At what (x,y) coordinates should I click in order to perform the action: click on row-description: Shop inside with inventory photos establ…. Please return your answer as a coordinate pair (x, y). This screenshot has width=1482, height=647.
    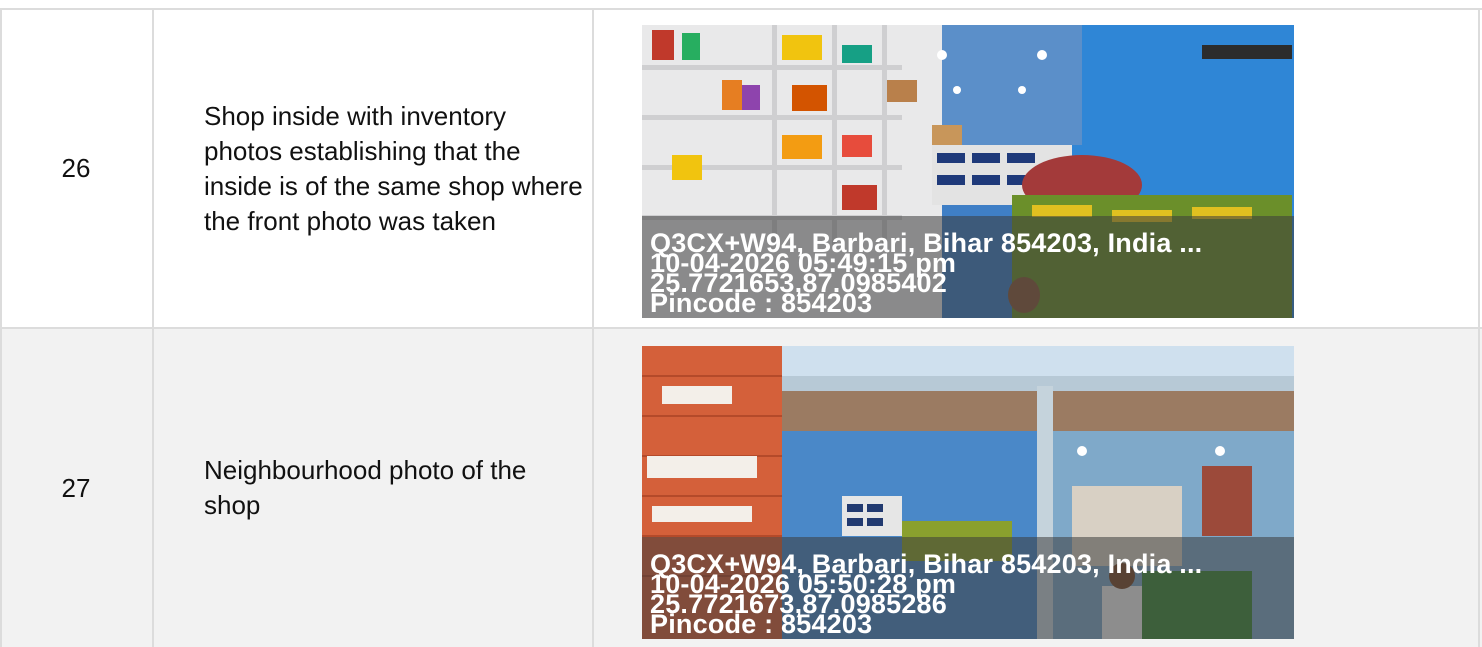
    Looking at the image, I should click on (394, 168).